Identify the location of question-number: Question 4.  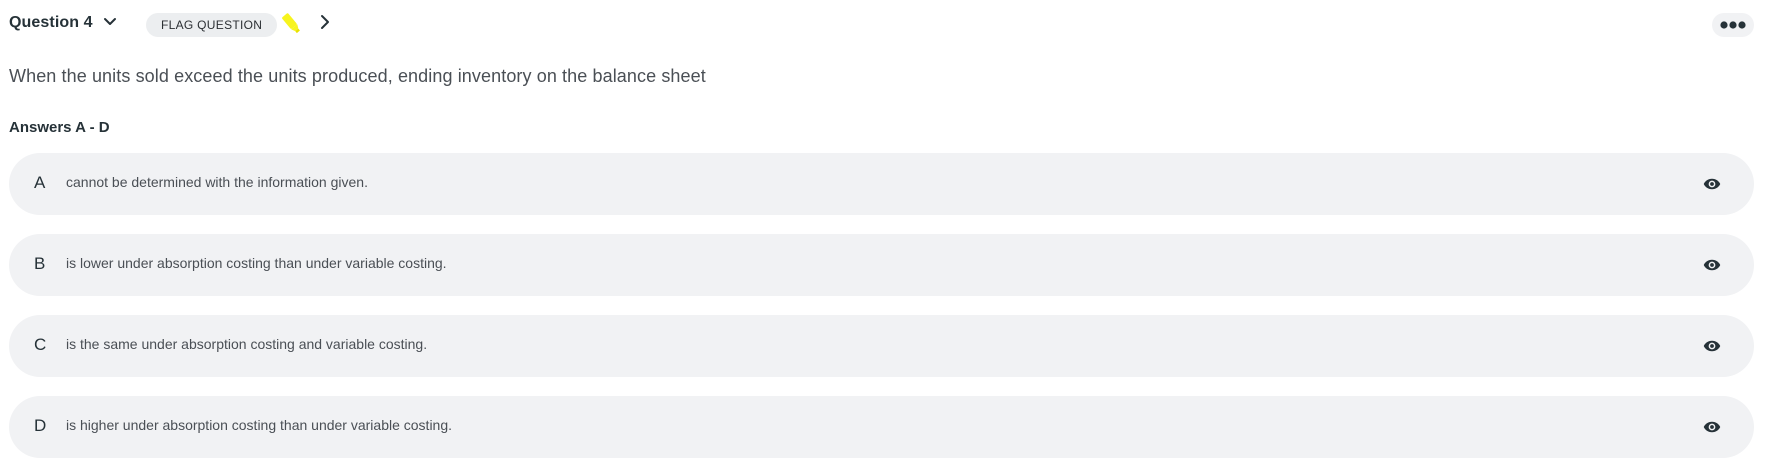
(51, 22).